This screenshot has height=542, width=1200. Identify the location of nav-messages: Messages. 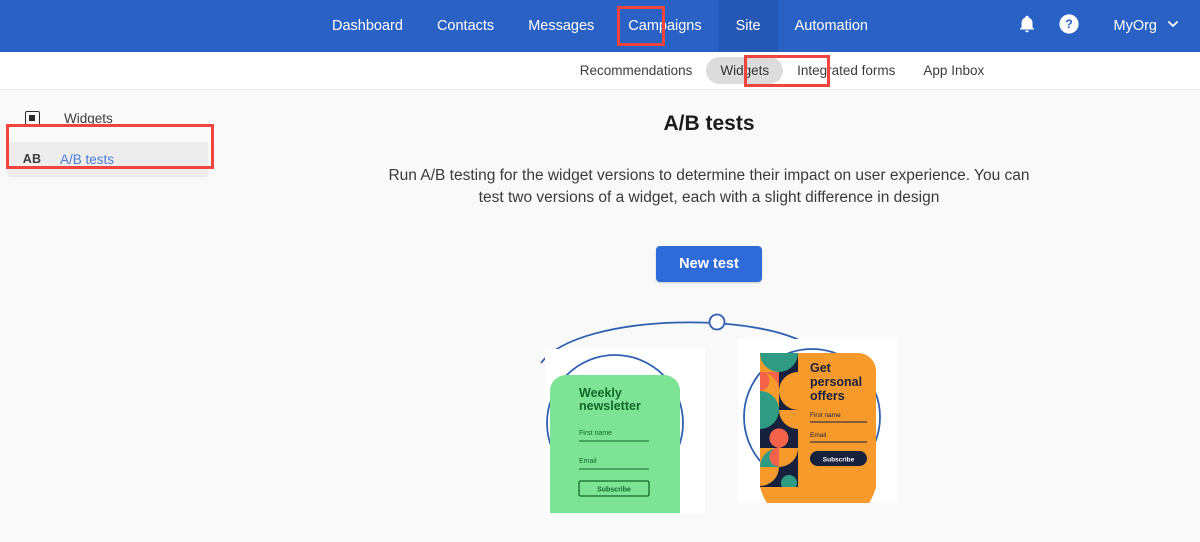
(561, 26).